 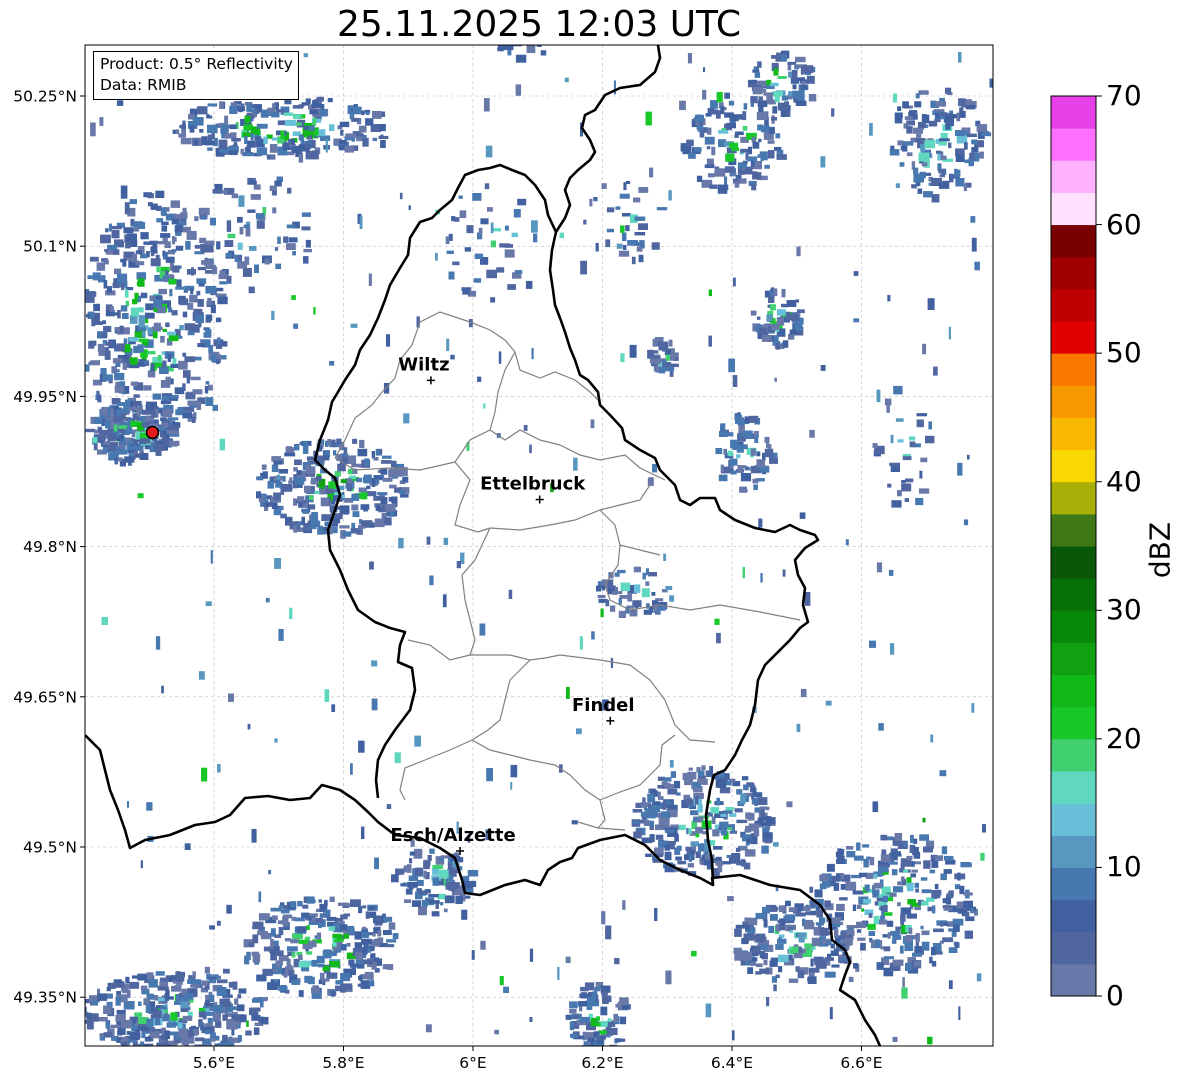 What do you see at coordinates (452, 835) in the screenshot?
I see `city-label: Esch/Alzette` at bounding box center [452, 835].